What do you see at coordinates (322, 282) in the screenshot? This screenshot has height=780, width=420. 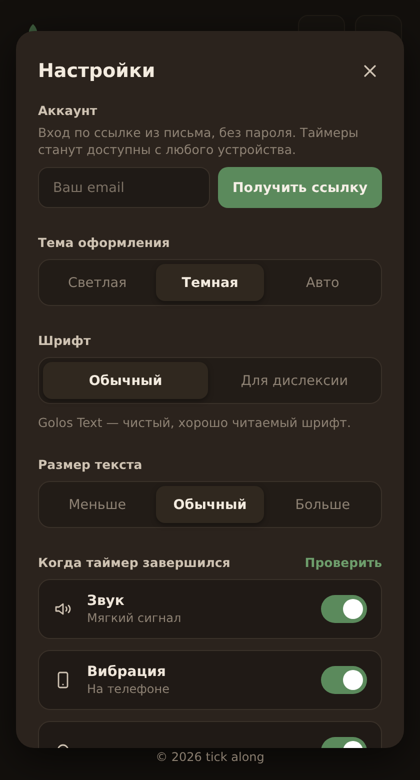 I see `segment-option: Авто` at bounding box center [322, 282].